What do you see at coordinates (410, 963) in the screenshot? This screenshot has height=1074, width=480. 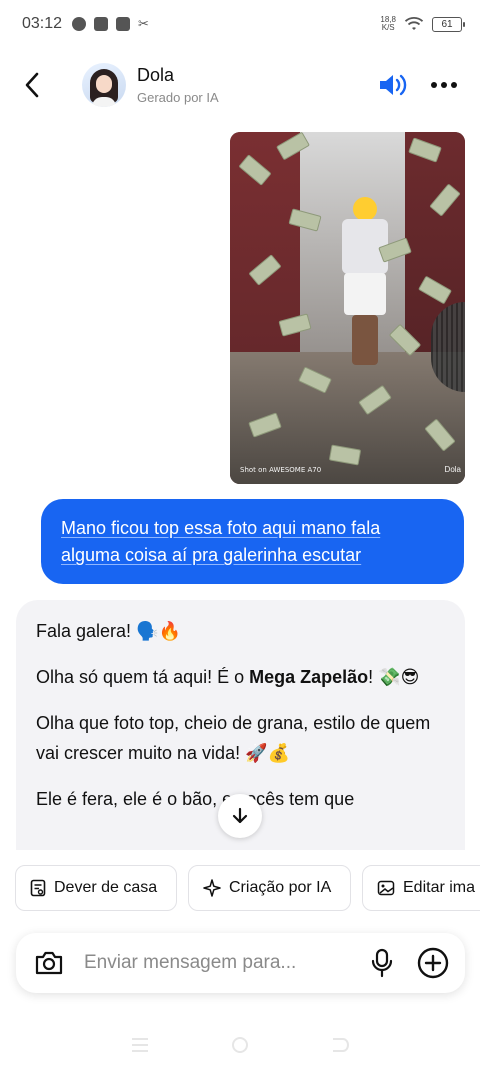 I see `composer-actions` at bounding box center [410, 963].